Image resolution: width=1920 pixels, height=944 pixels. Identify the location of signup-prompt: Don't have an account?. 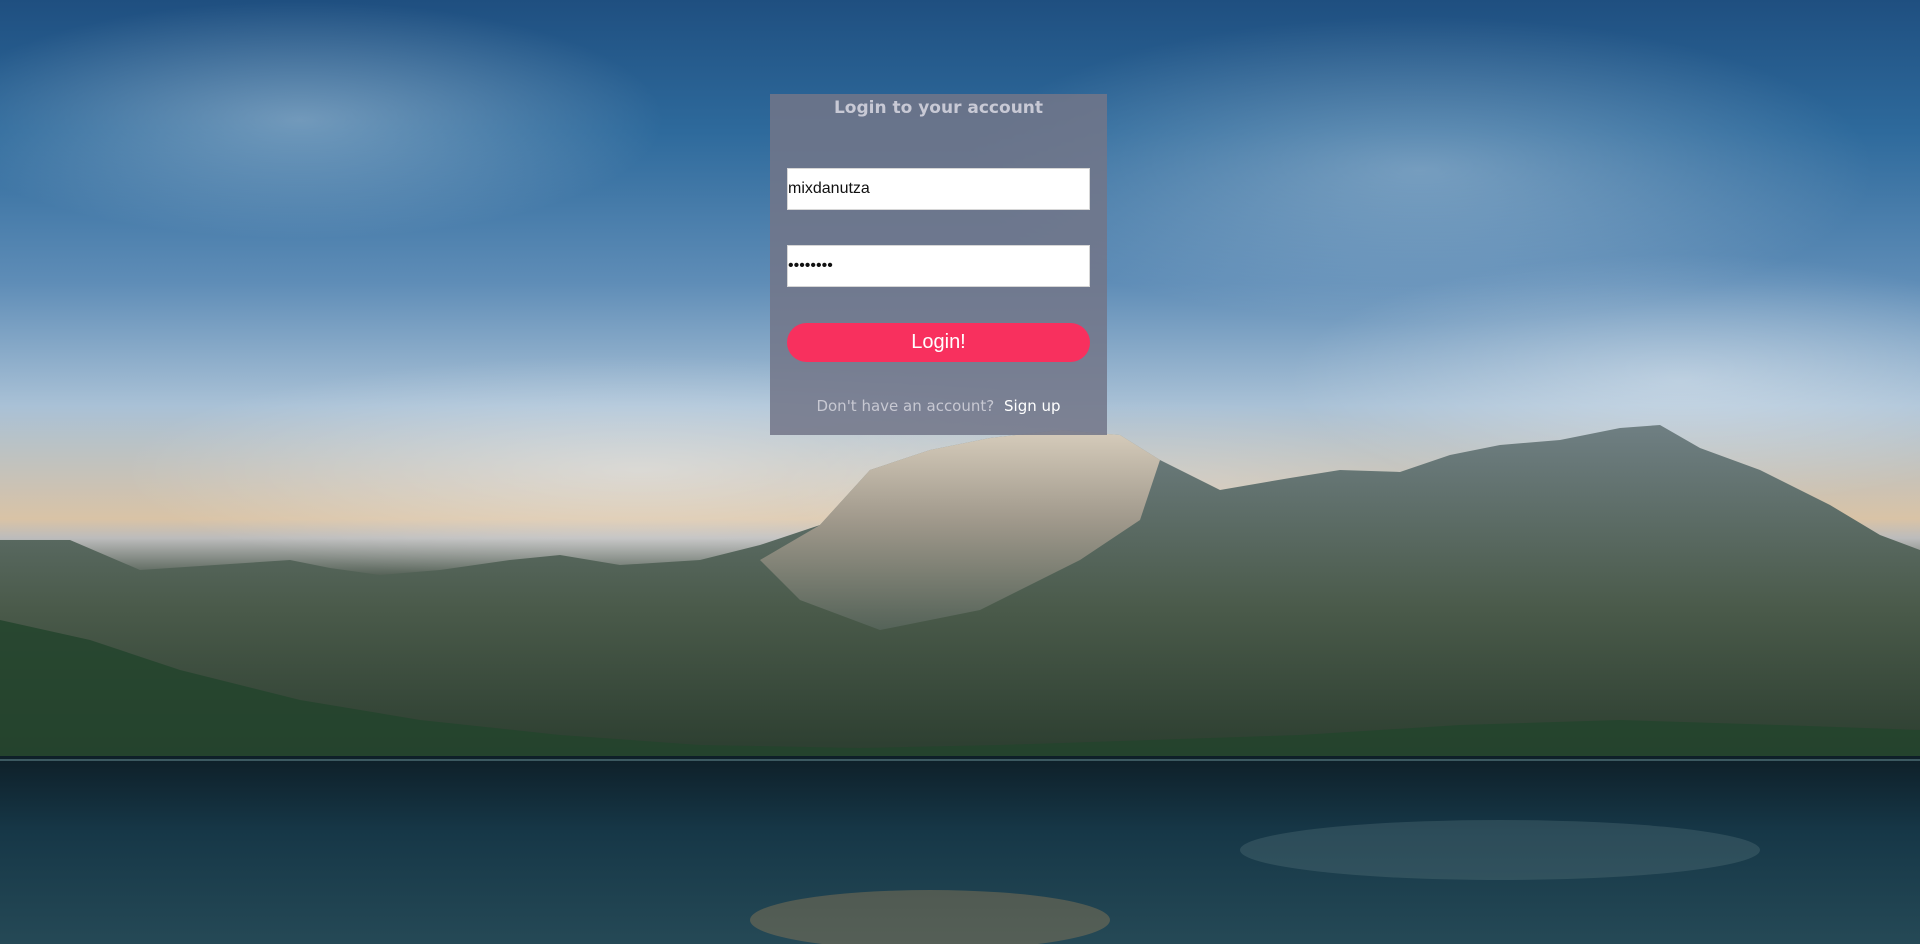
(905, 406).